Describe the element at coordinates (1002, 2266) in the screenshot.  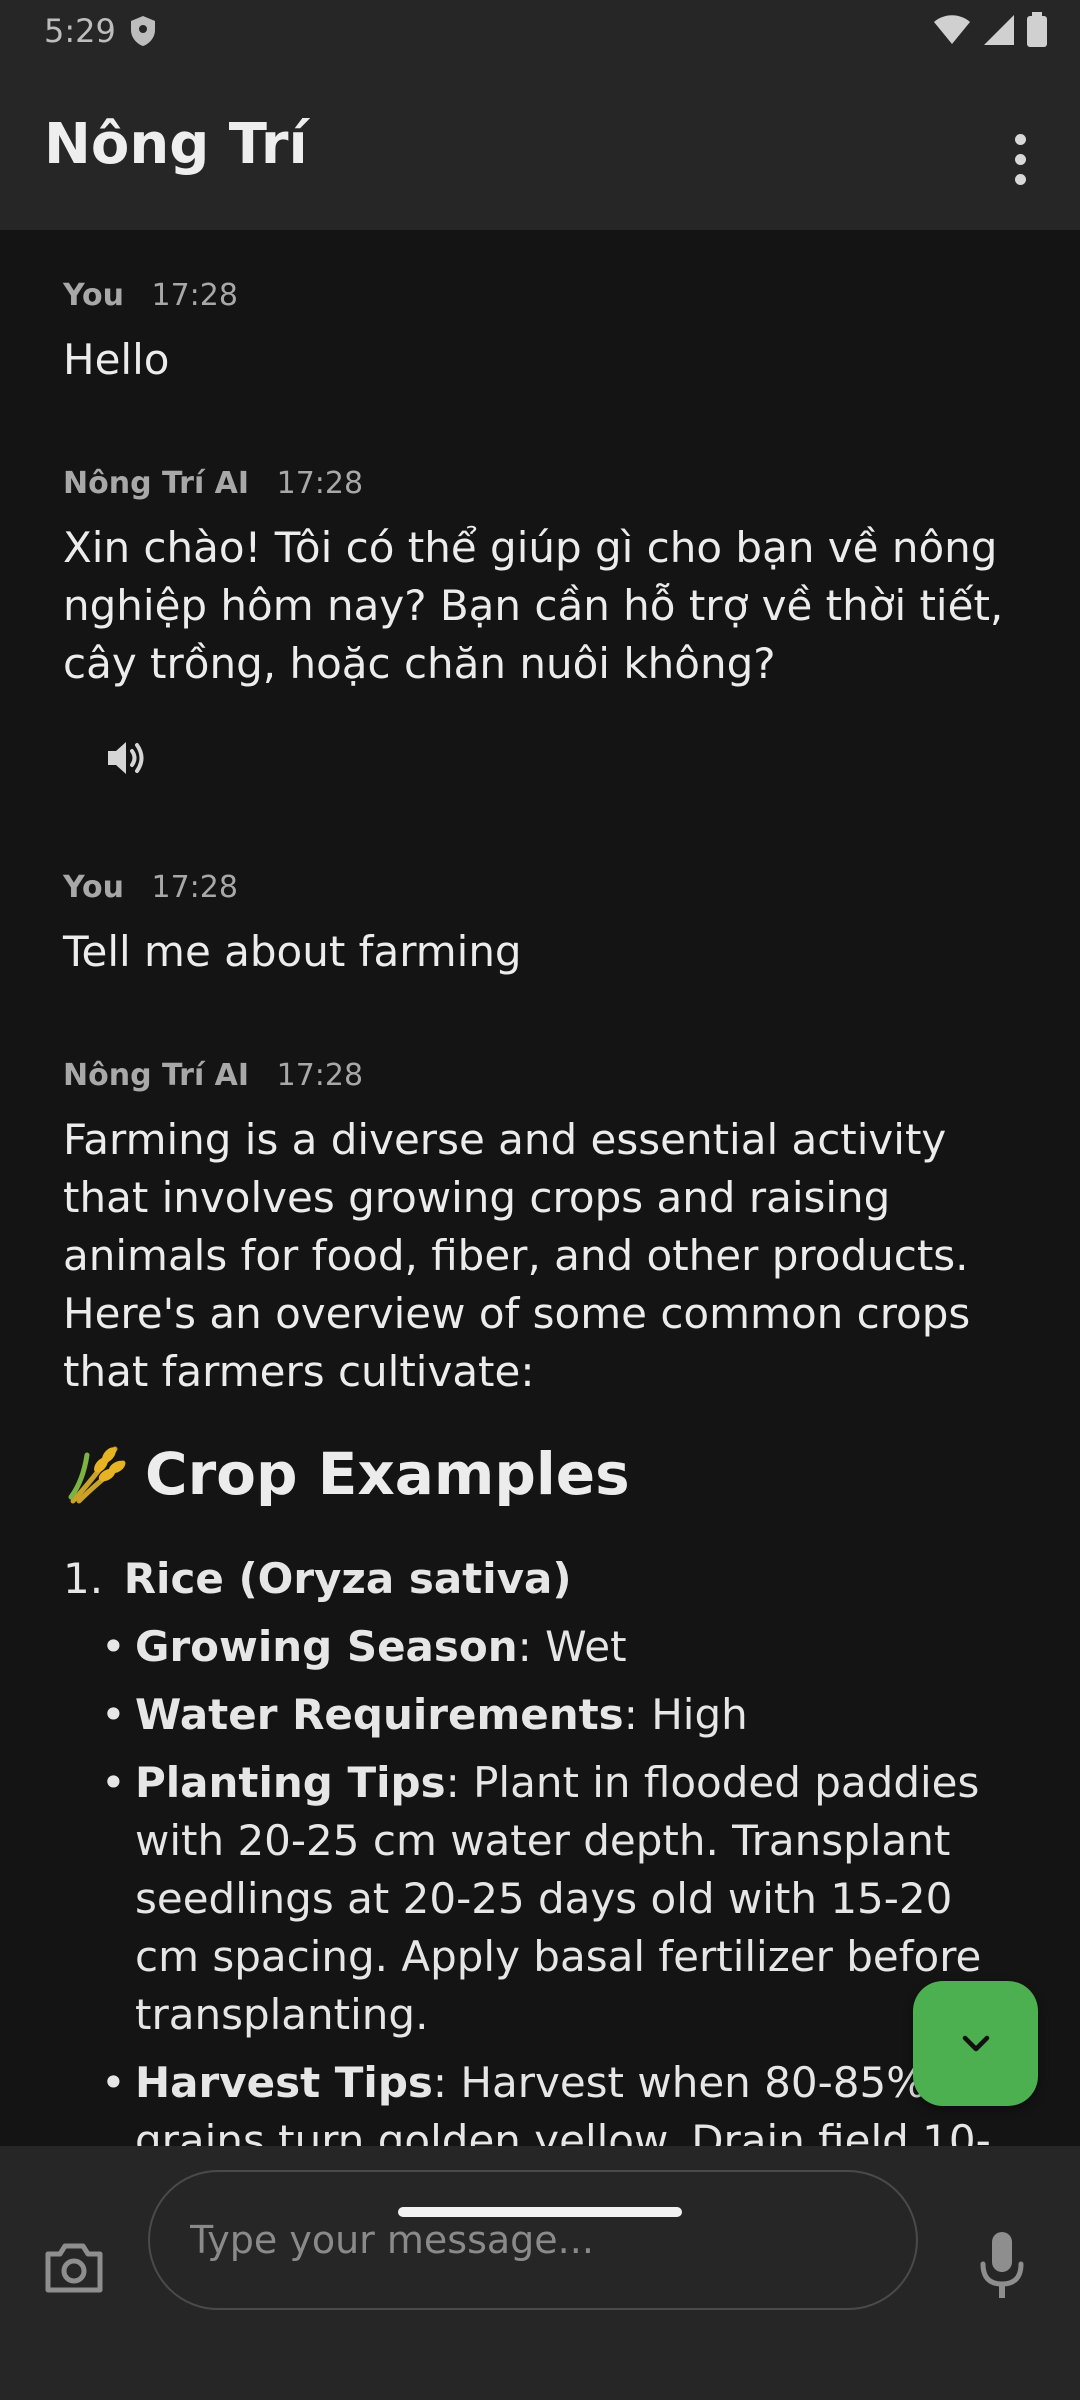
I see `mic-icon` at that location.